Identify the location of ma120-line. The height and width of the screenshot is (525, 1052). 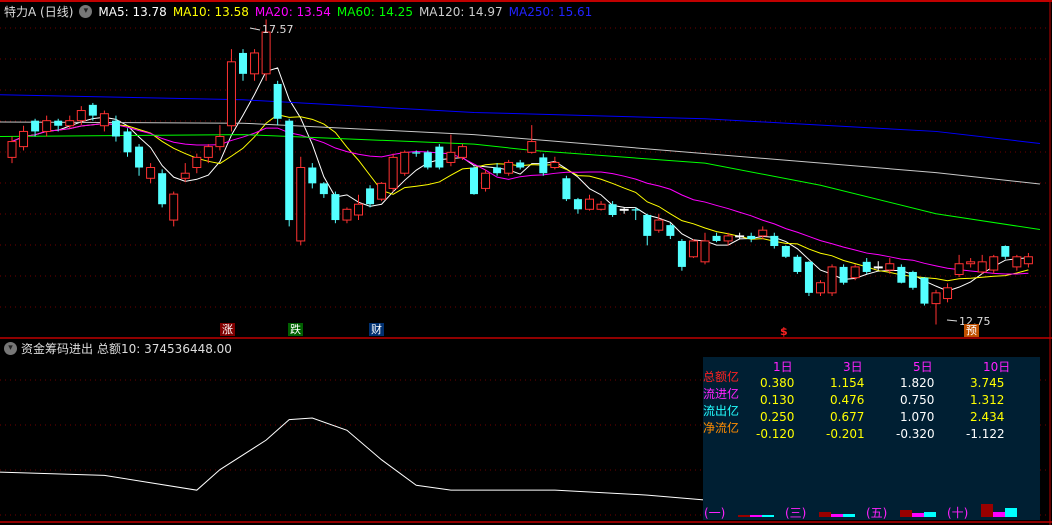
(520, 153).